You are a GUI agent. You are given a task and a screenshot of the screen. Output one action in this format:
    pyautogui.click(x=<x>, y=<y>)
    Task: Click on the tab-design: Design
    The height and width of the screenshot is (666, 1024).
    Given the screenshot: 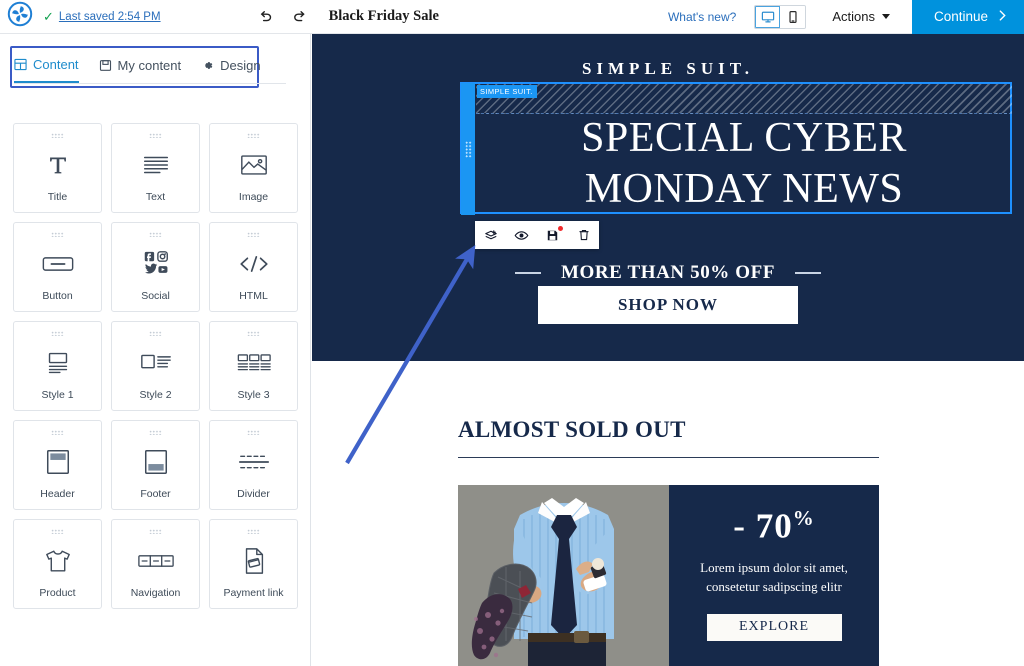 What is the action you would take?
    pyautogui.click(x=231, y=66)
    